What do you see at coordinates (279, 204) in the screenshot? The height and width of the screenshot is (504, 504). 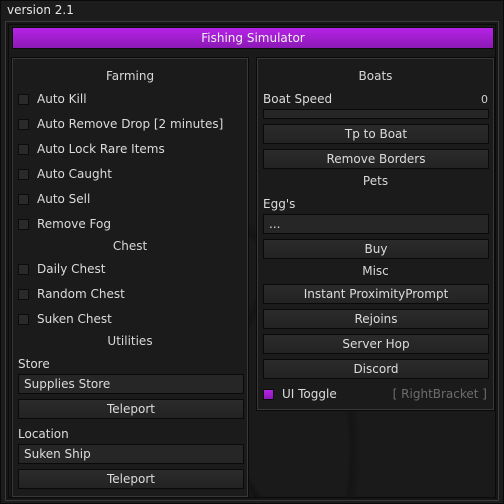 I see `eggs-label: Egg's` at bounding box center [279, 204].